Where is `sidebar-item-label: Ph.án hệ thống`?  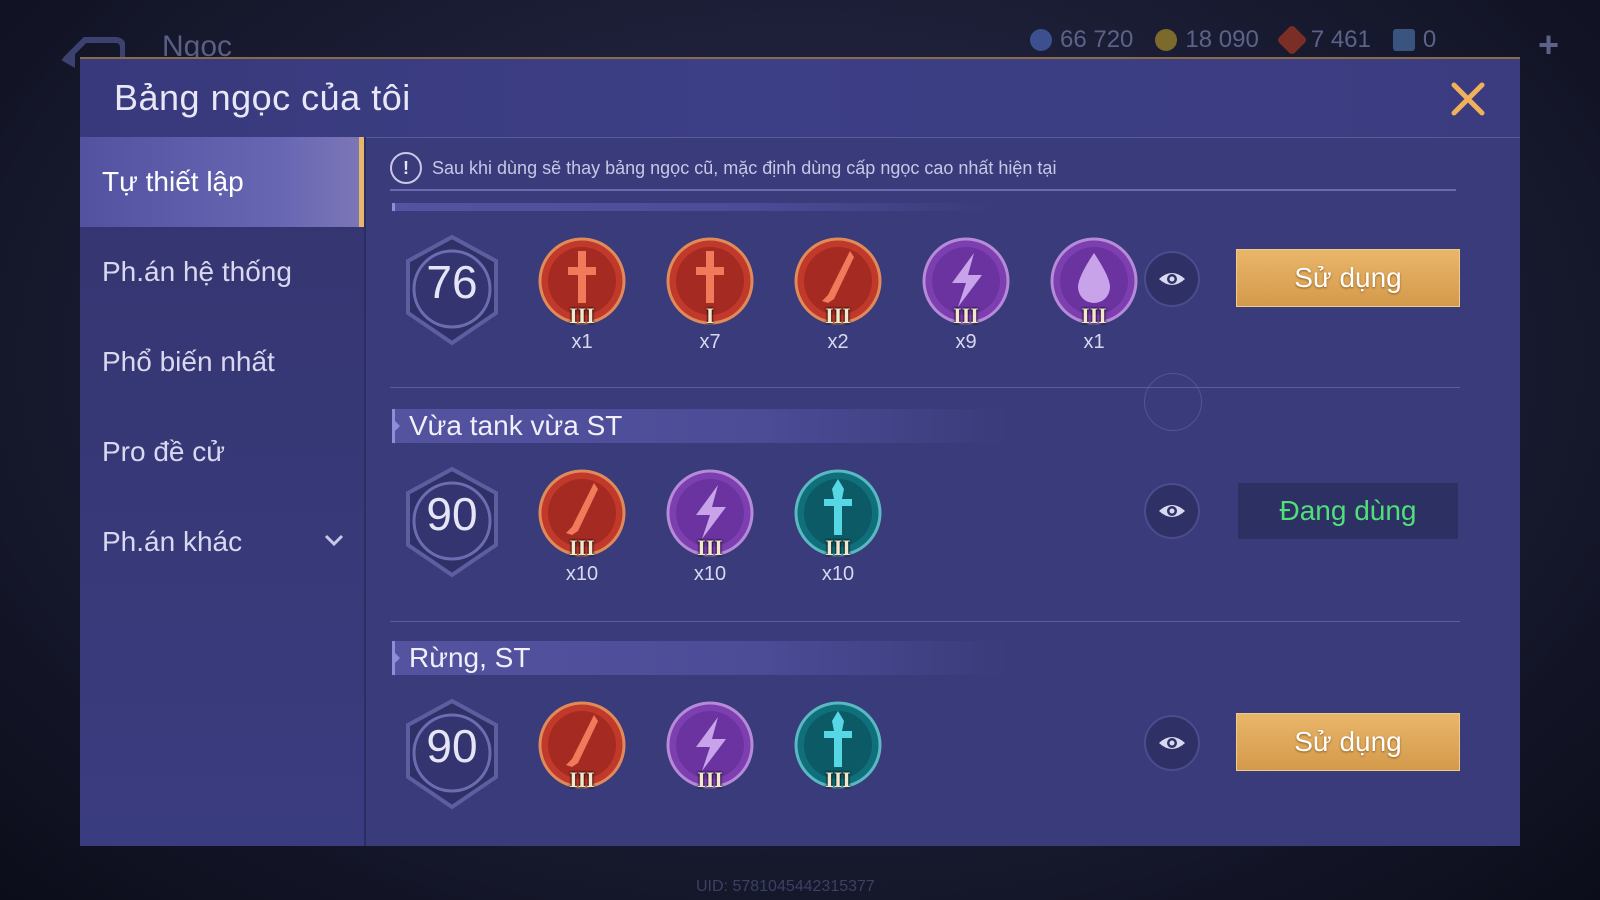
sidebar-item-label: Ph.án hệ thống is located at coordinates (197, 271).